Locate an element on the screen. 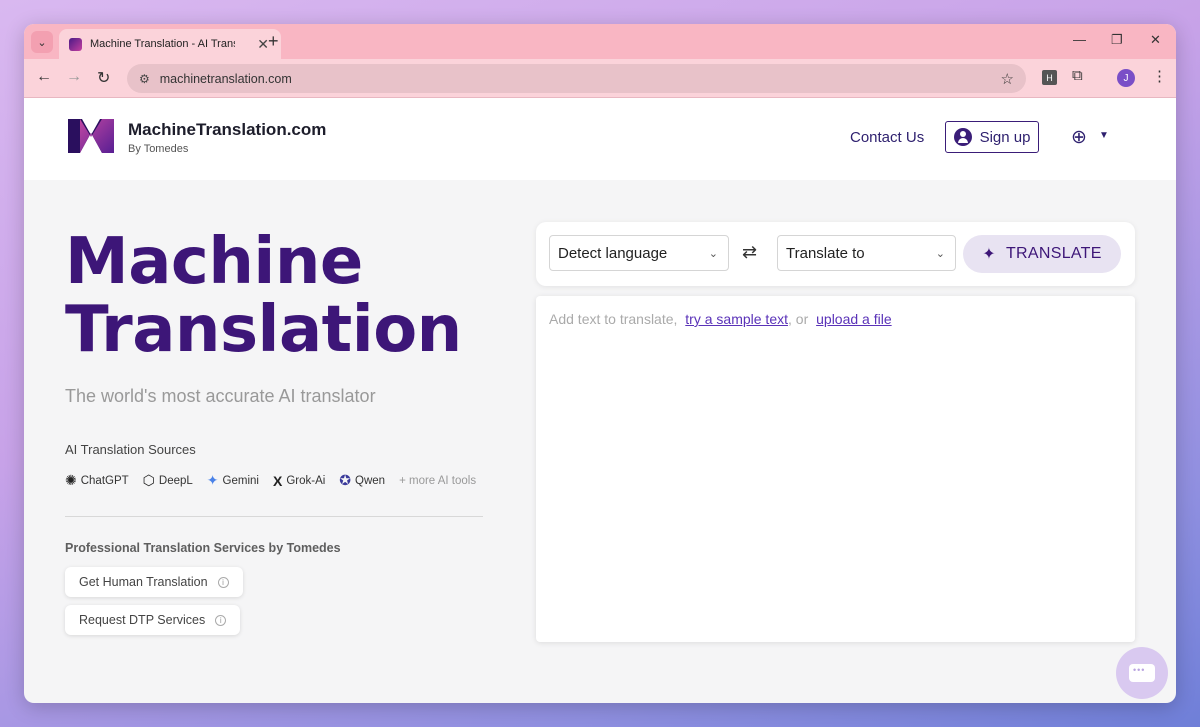 Image resolution: width=1200 pixels, height=727 pixels. dtp-services-button: Request DTP Services i is located at coordinates (153, 620).